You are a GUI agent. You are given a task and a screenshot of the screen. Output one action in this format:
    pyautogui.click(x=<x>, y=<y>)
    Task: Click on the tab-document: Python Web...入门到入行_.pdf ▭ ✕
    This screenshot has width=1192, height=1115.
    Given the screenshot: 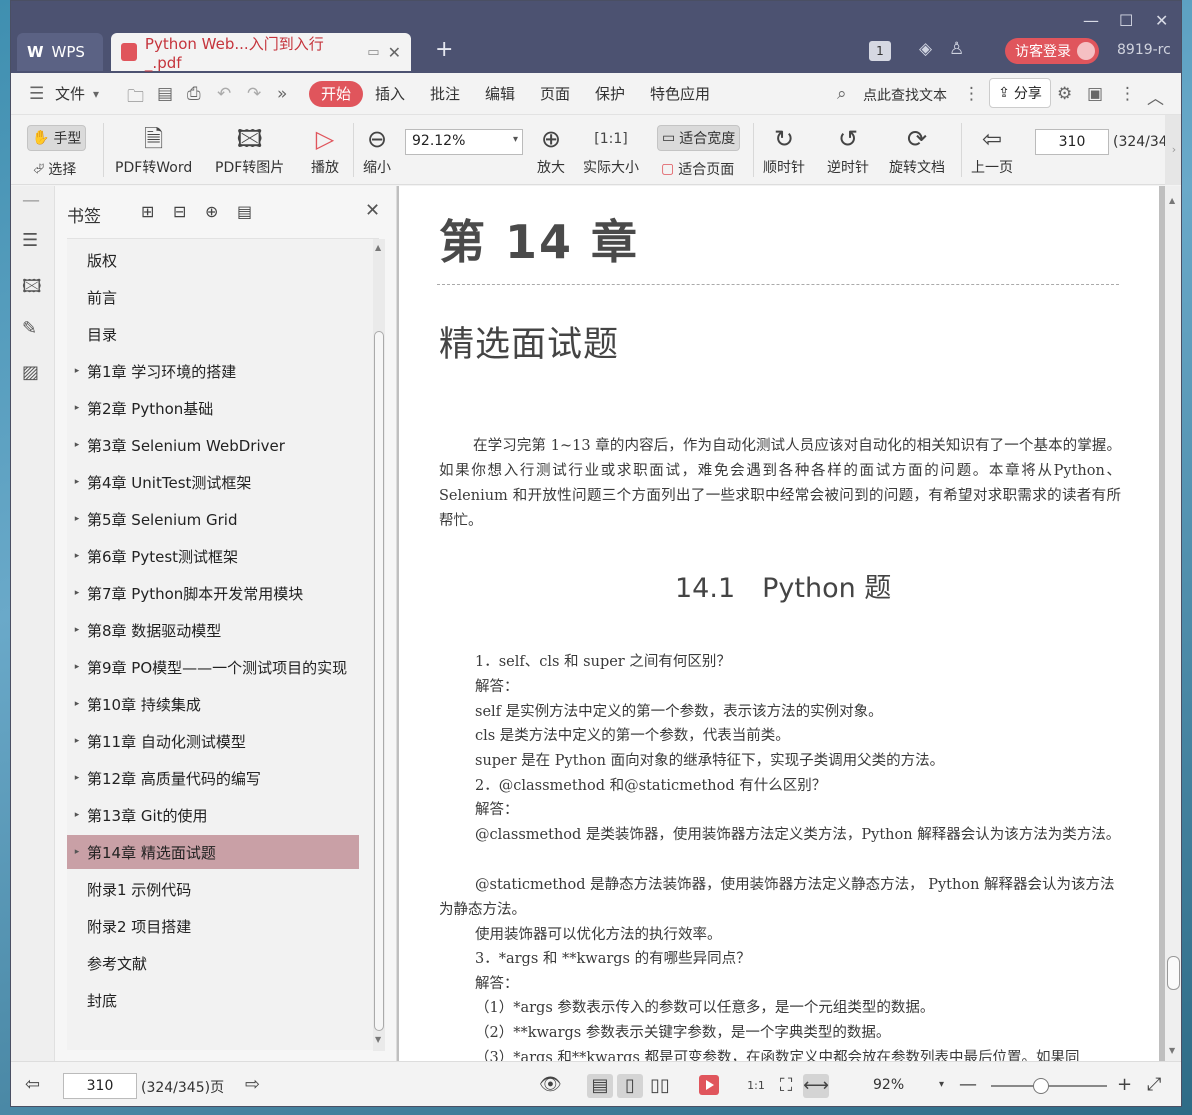 What is the action you would take?
    pyautogui.click(x=261, y=52)
    